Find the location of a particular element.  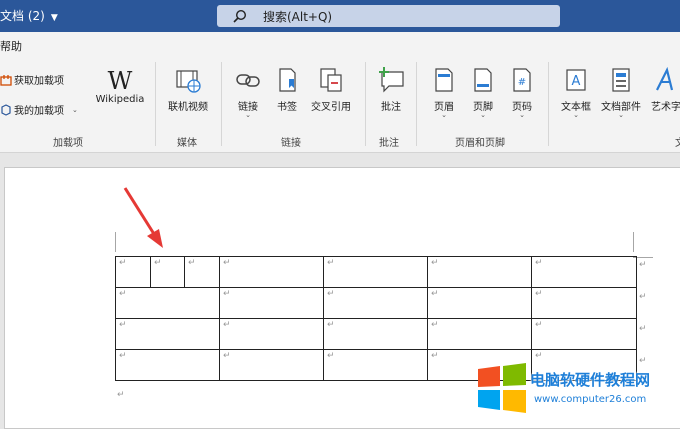

group-label-text: 文 is located at coordinates (677, 141).